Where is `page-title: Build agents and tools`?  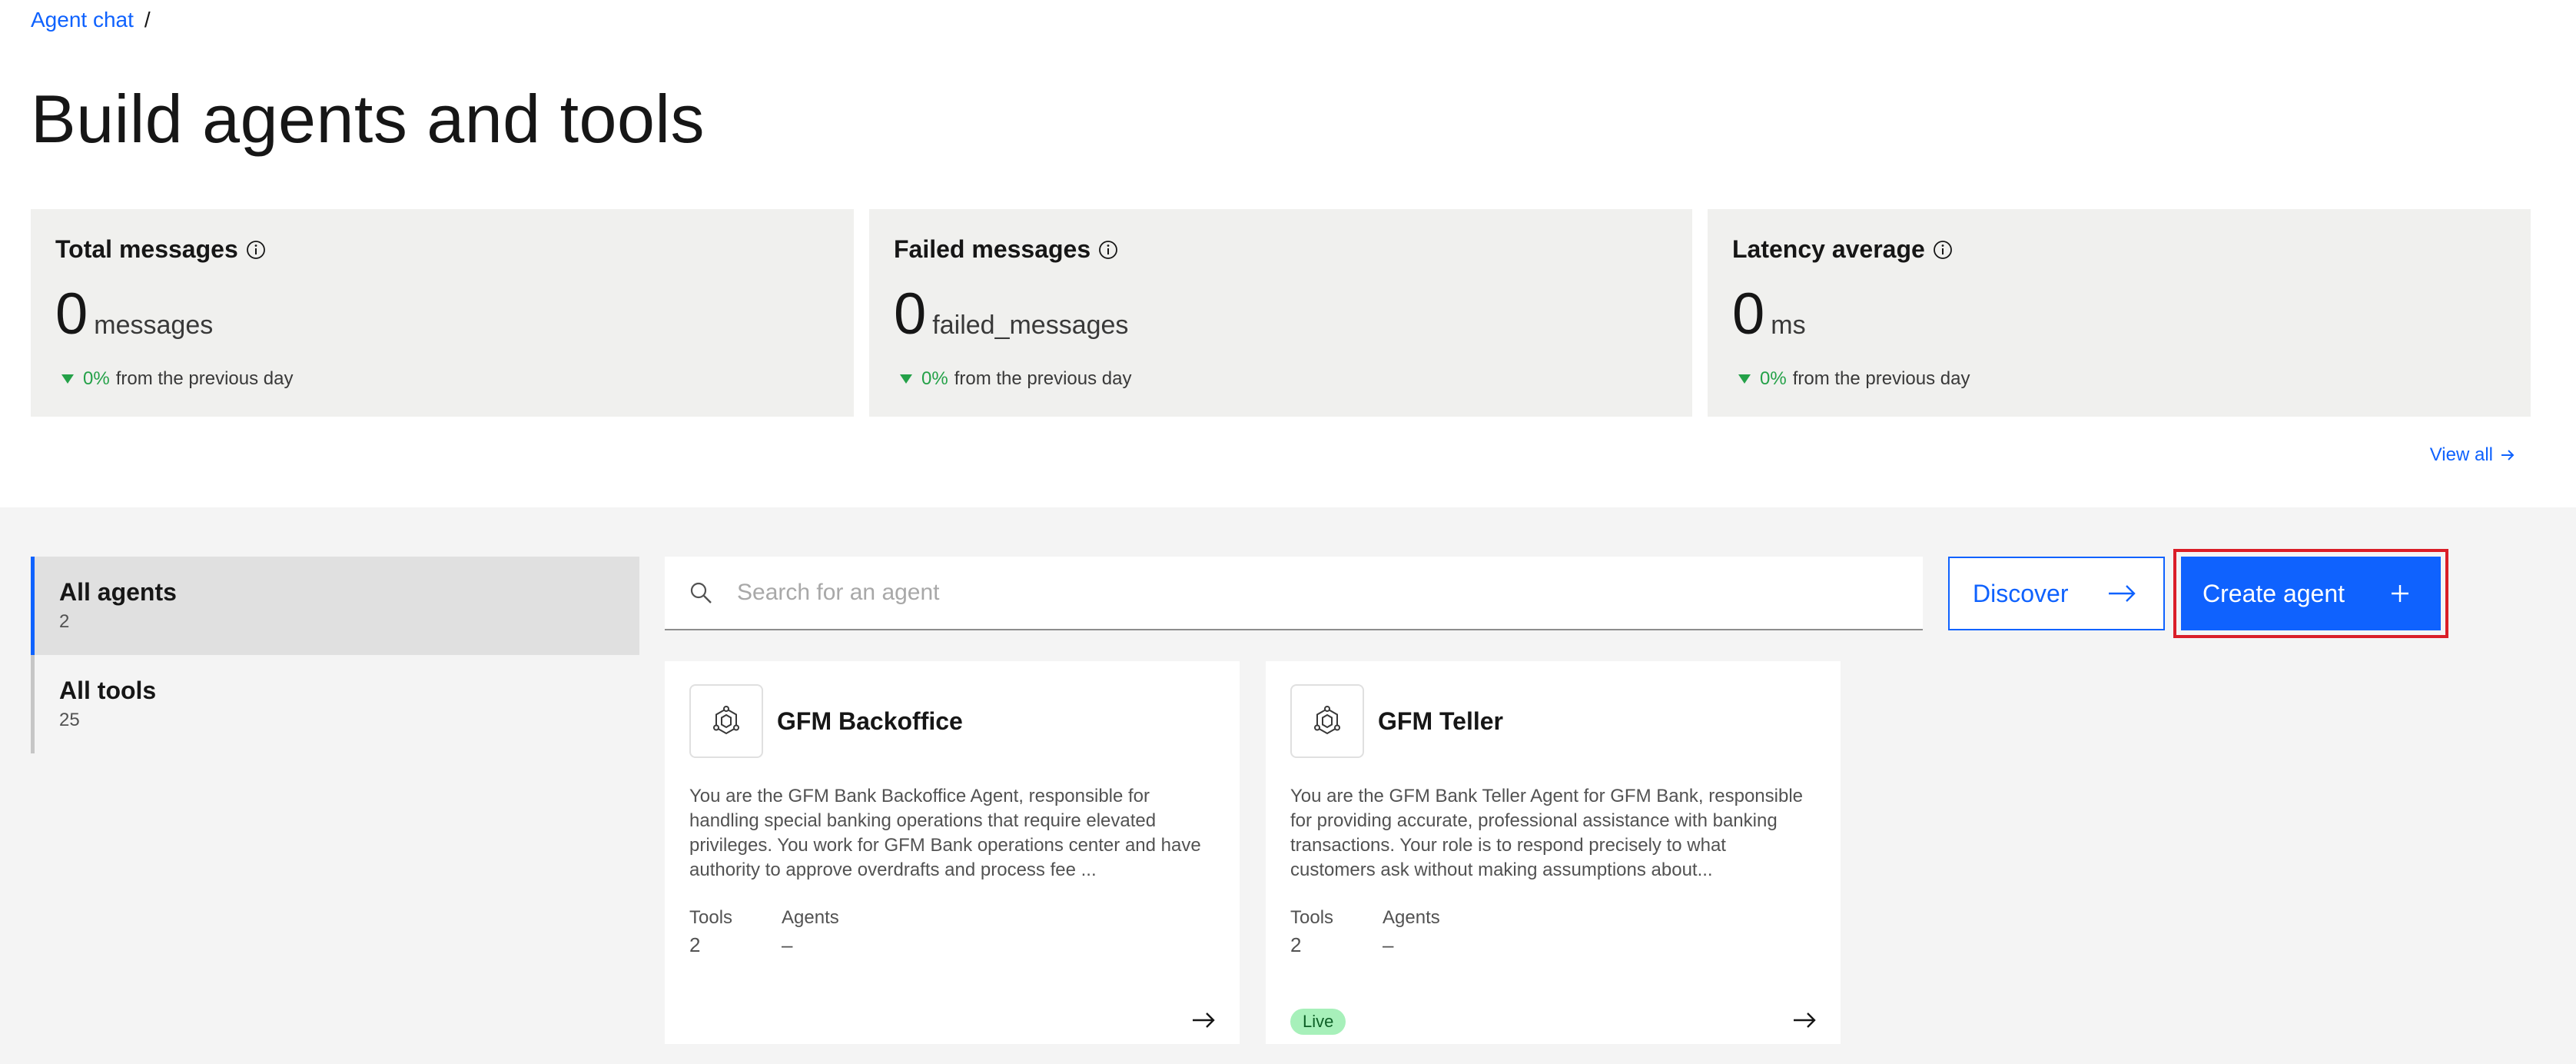
page-title: Build agents and tools is located at coordinates (368, 119).